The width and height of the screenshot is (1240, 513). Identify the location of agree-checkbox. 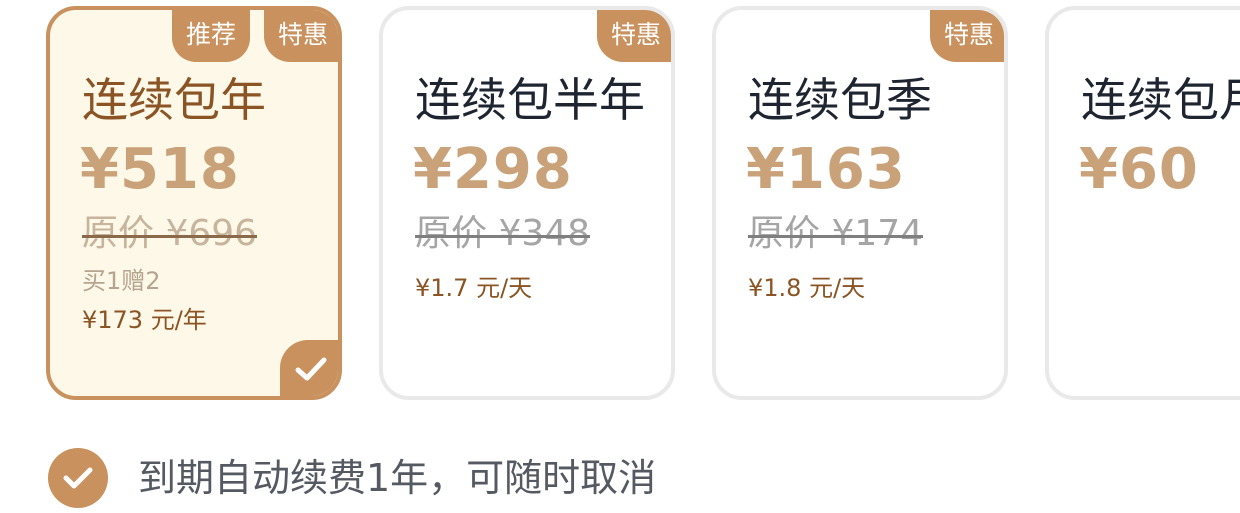
(78, 478).